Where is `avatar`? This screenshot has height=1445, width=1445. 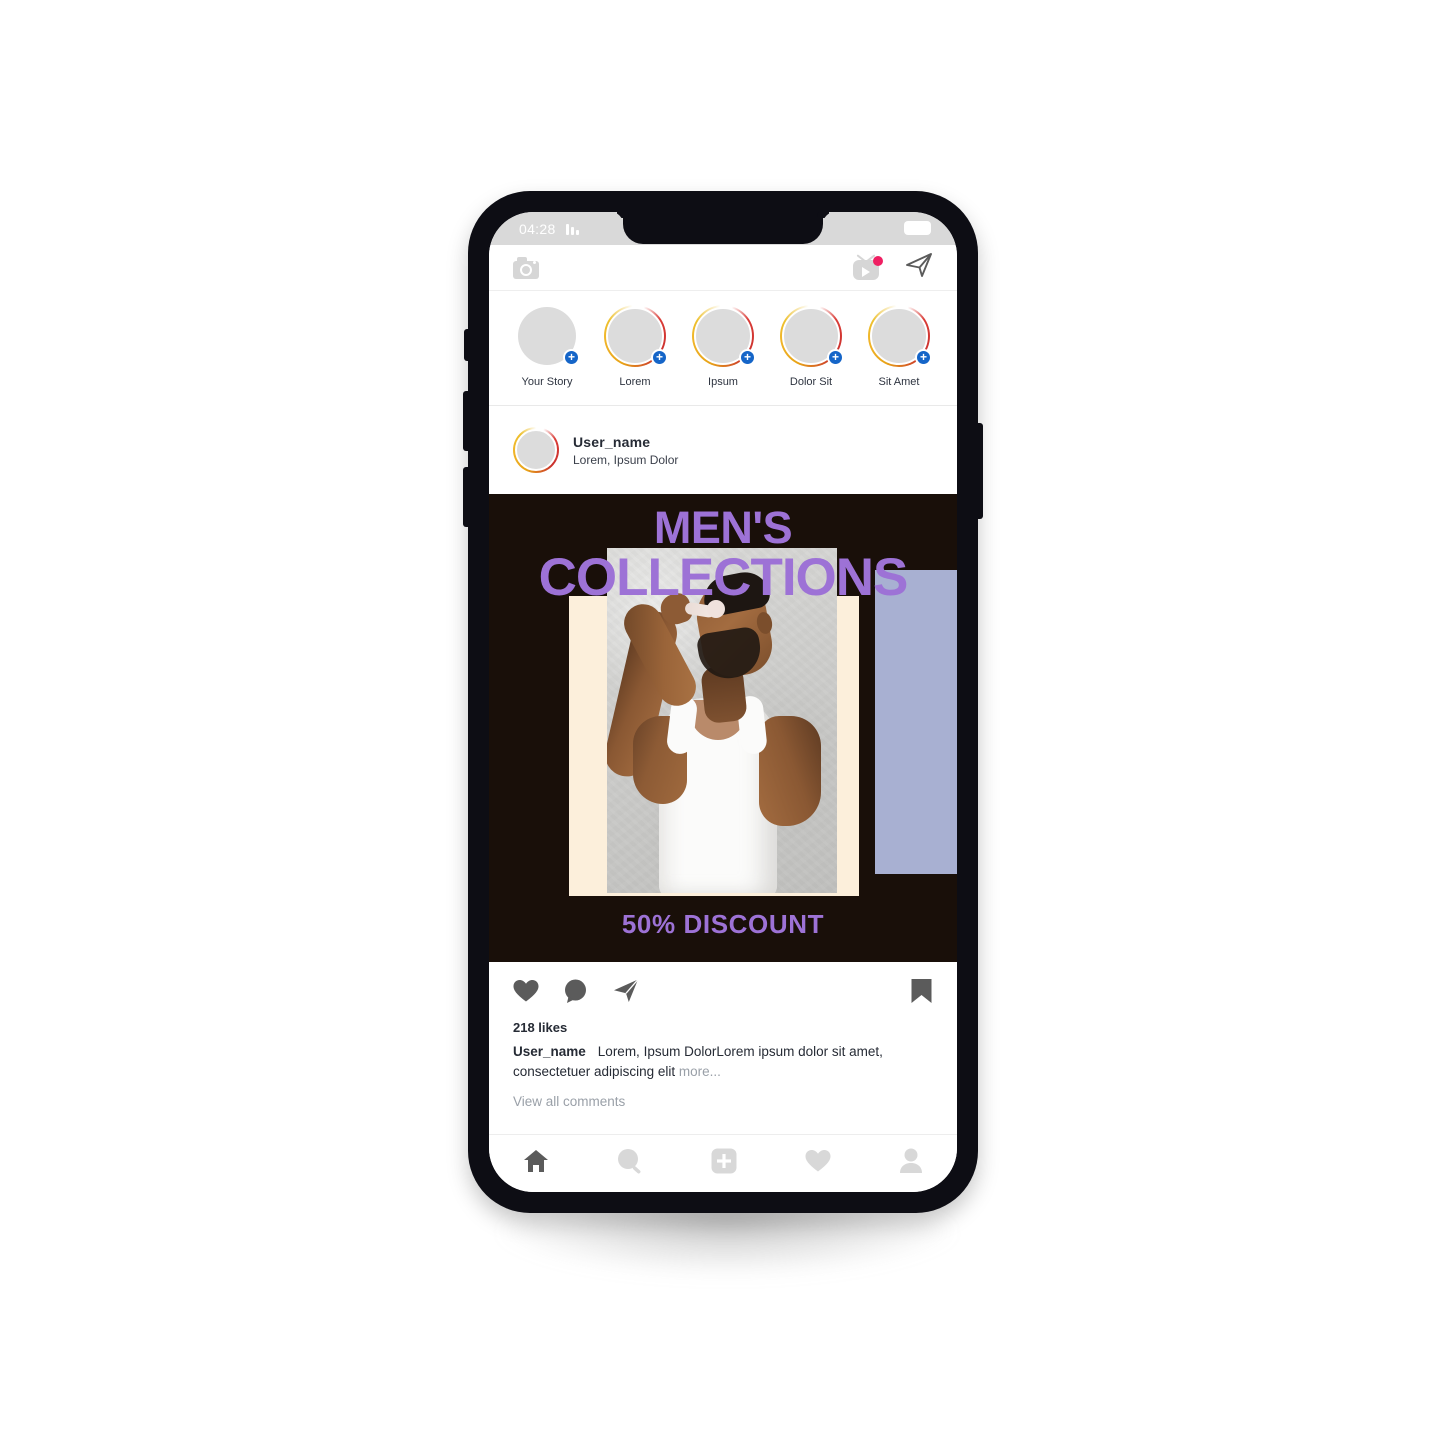
avatar is located at coordinates (536, 450).